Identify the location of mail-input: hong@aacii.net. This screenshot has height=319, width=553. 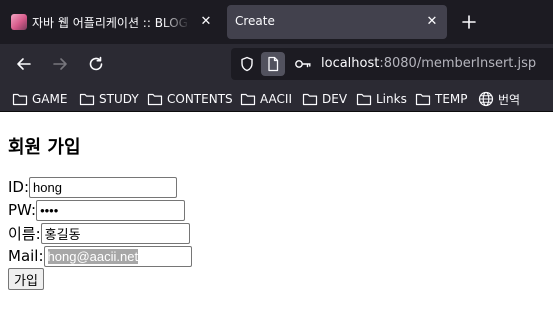
(117, 256).